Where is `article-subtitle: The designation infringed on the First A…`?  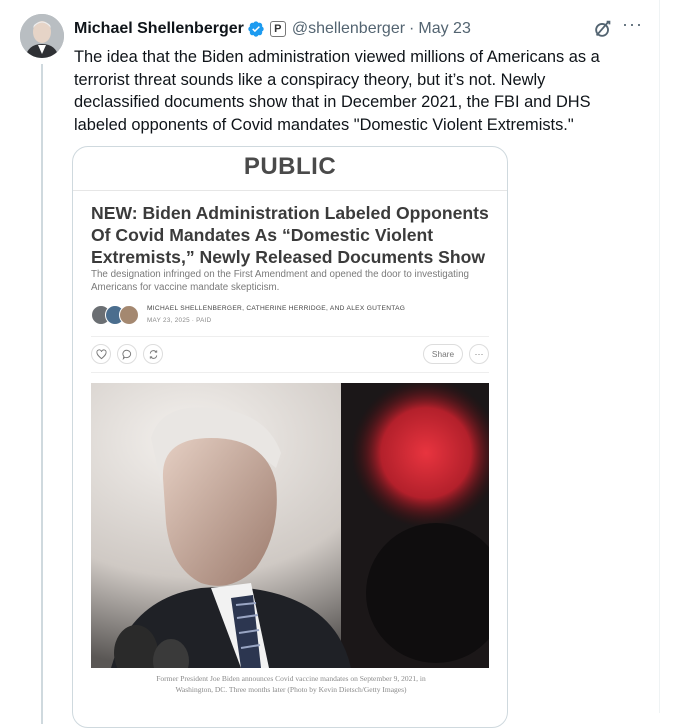 article-subtitle: The designation infringed on the First A… is located at coordinates (280, 281).